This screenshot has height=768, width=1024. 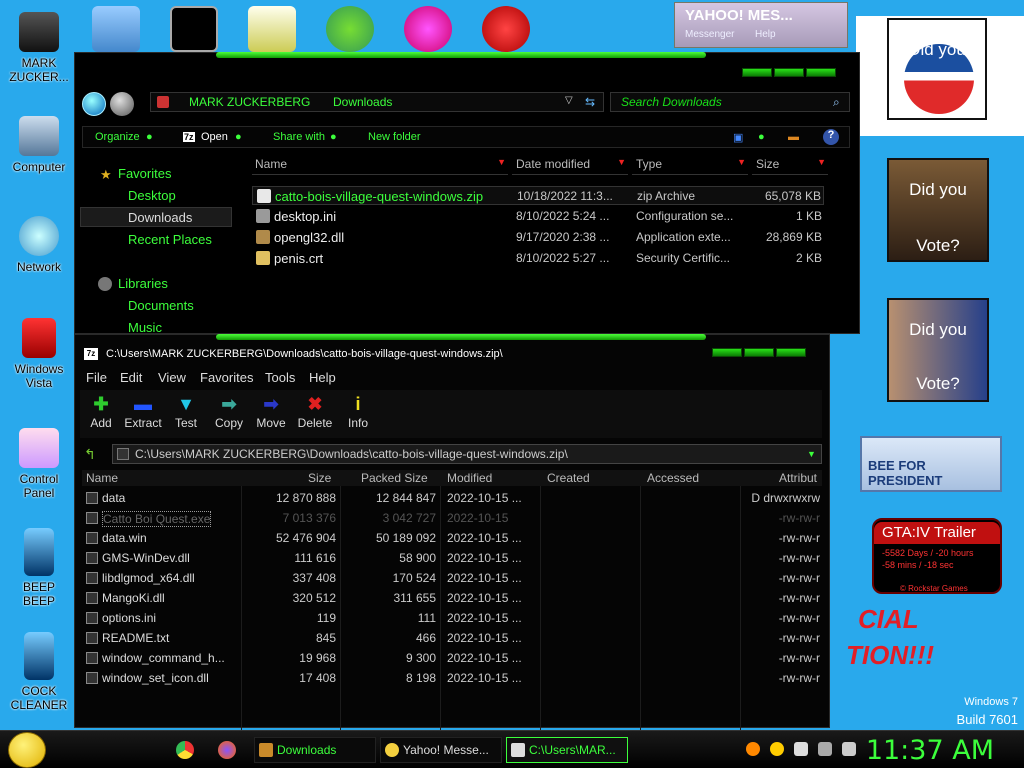 I want to click on column-header-size: Size, so click(x=319, y=478).